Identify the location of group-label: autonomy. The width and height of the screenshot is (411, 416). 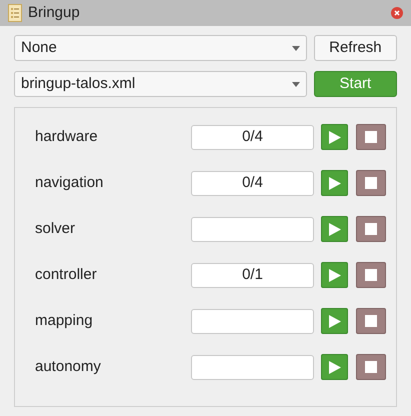
(68, 366).